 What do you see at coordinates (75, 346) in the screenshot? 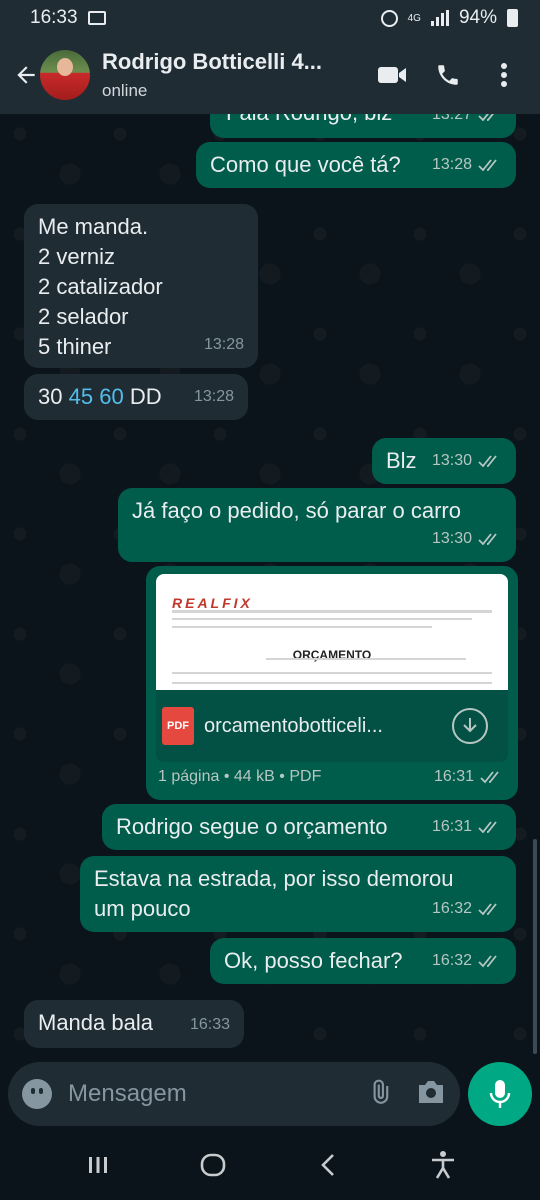
I see `message-line: 5 thiner` at bounding box center [75, 346].